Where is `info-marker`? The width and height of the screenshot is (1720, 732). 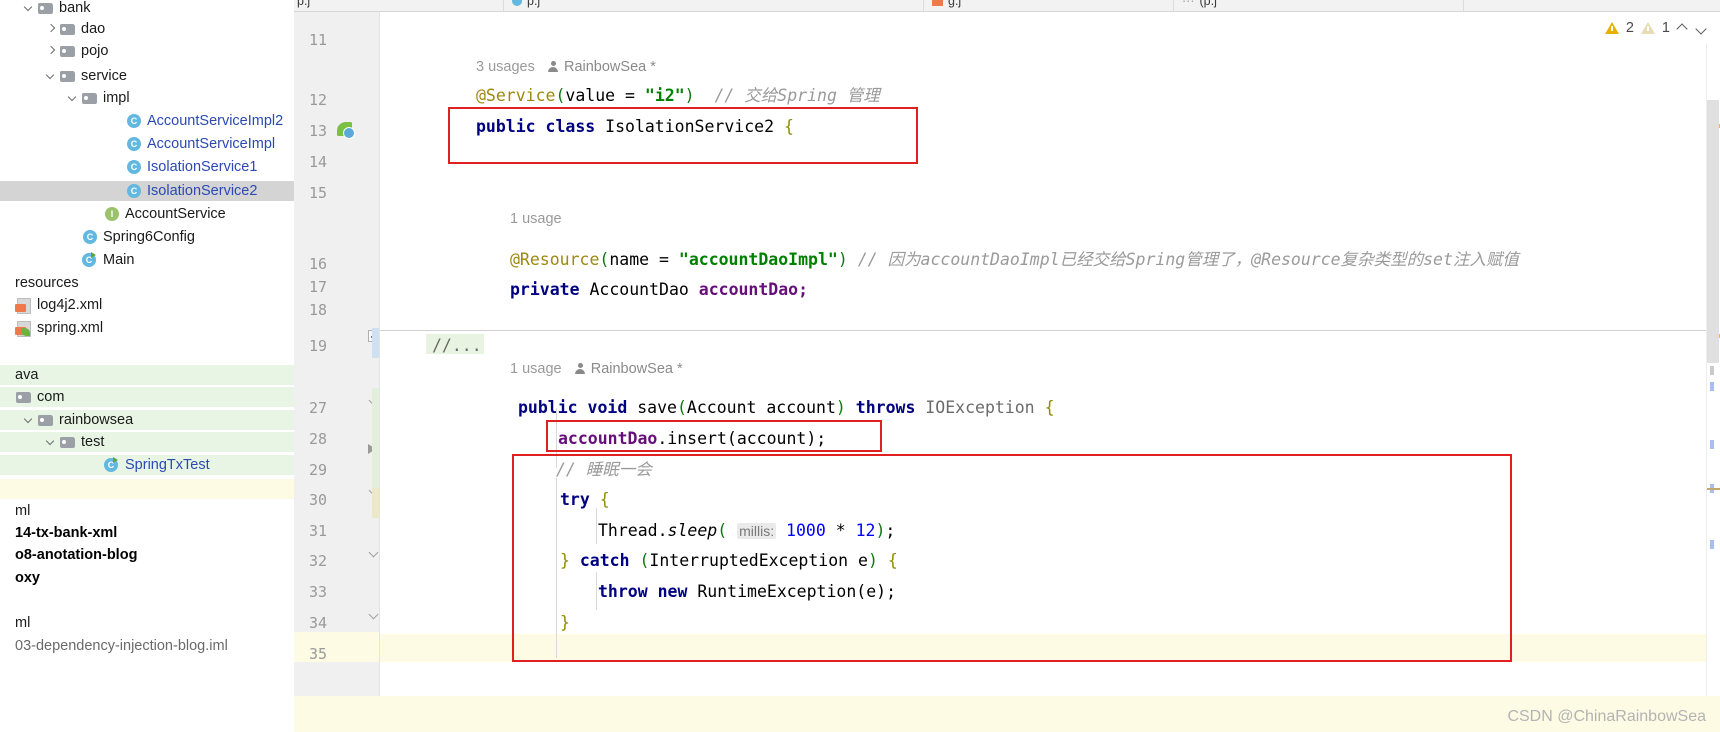 info-marker is located at coordinates (1712, 370).